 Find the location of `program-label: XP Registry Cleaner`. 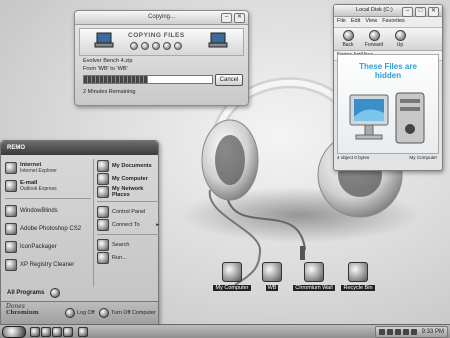

program-label: XP Registry Cleaner is located at coordinates (47, 265).